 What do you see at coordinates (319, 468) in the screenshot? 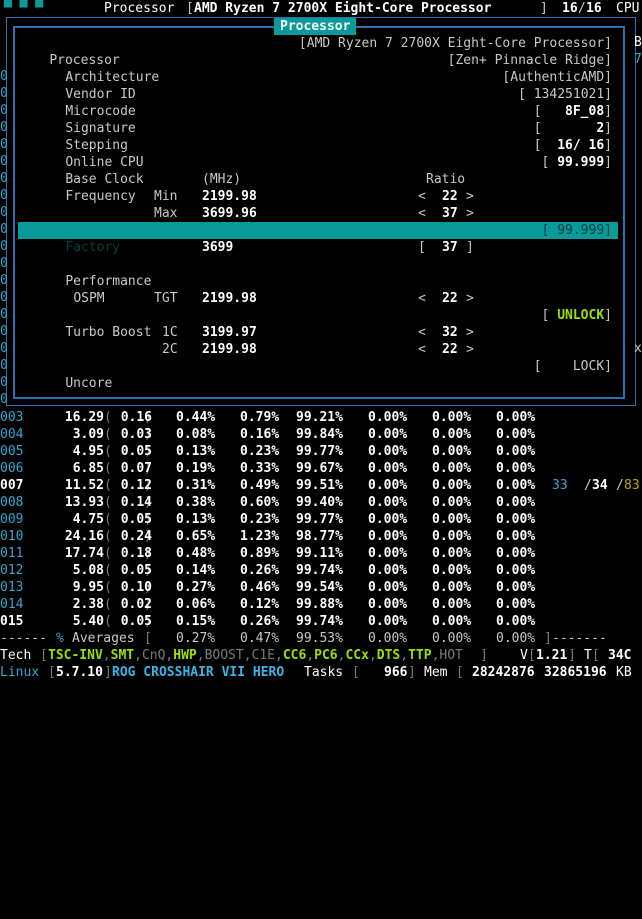
I see `cpu-cell-e: 99.67%` at bounding box center [319, 468].